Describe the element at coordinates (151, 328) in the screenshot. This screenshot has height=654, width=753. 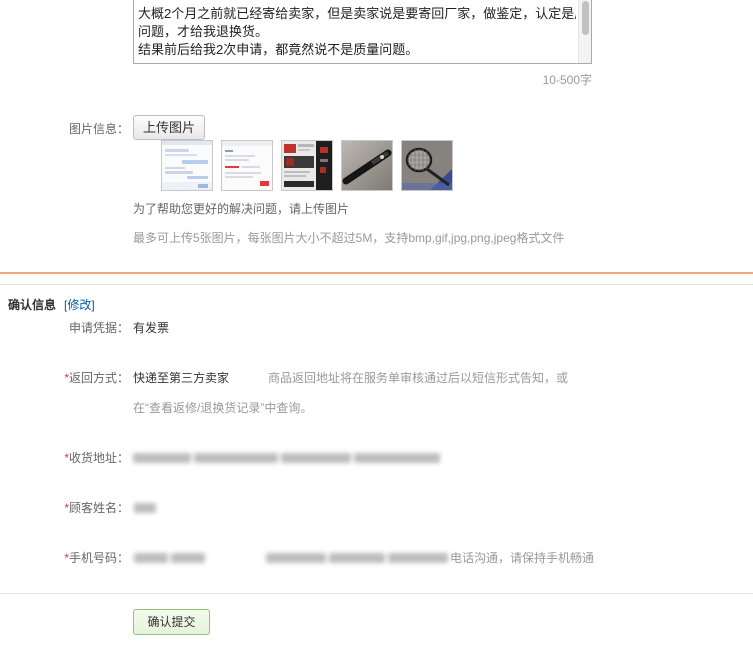
I see `proof-value: 有发票` at that location.